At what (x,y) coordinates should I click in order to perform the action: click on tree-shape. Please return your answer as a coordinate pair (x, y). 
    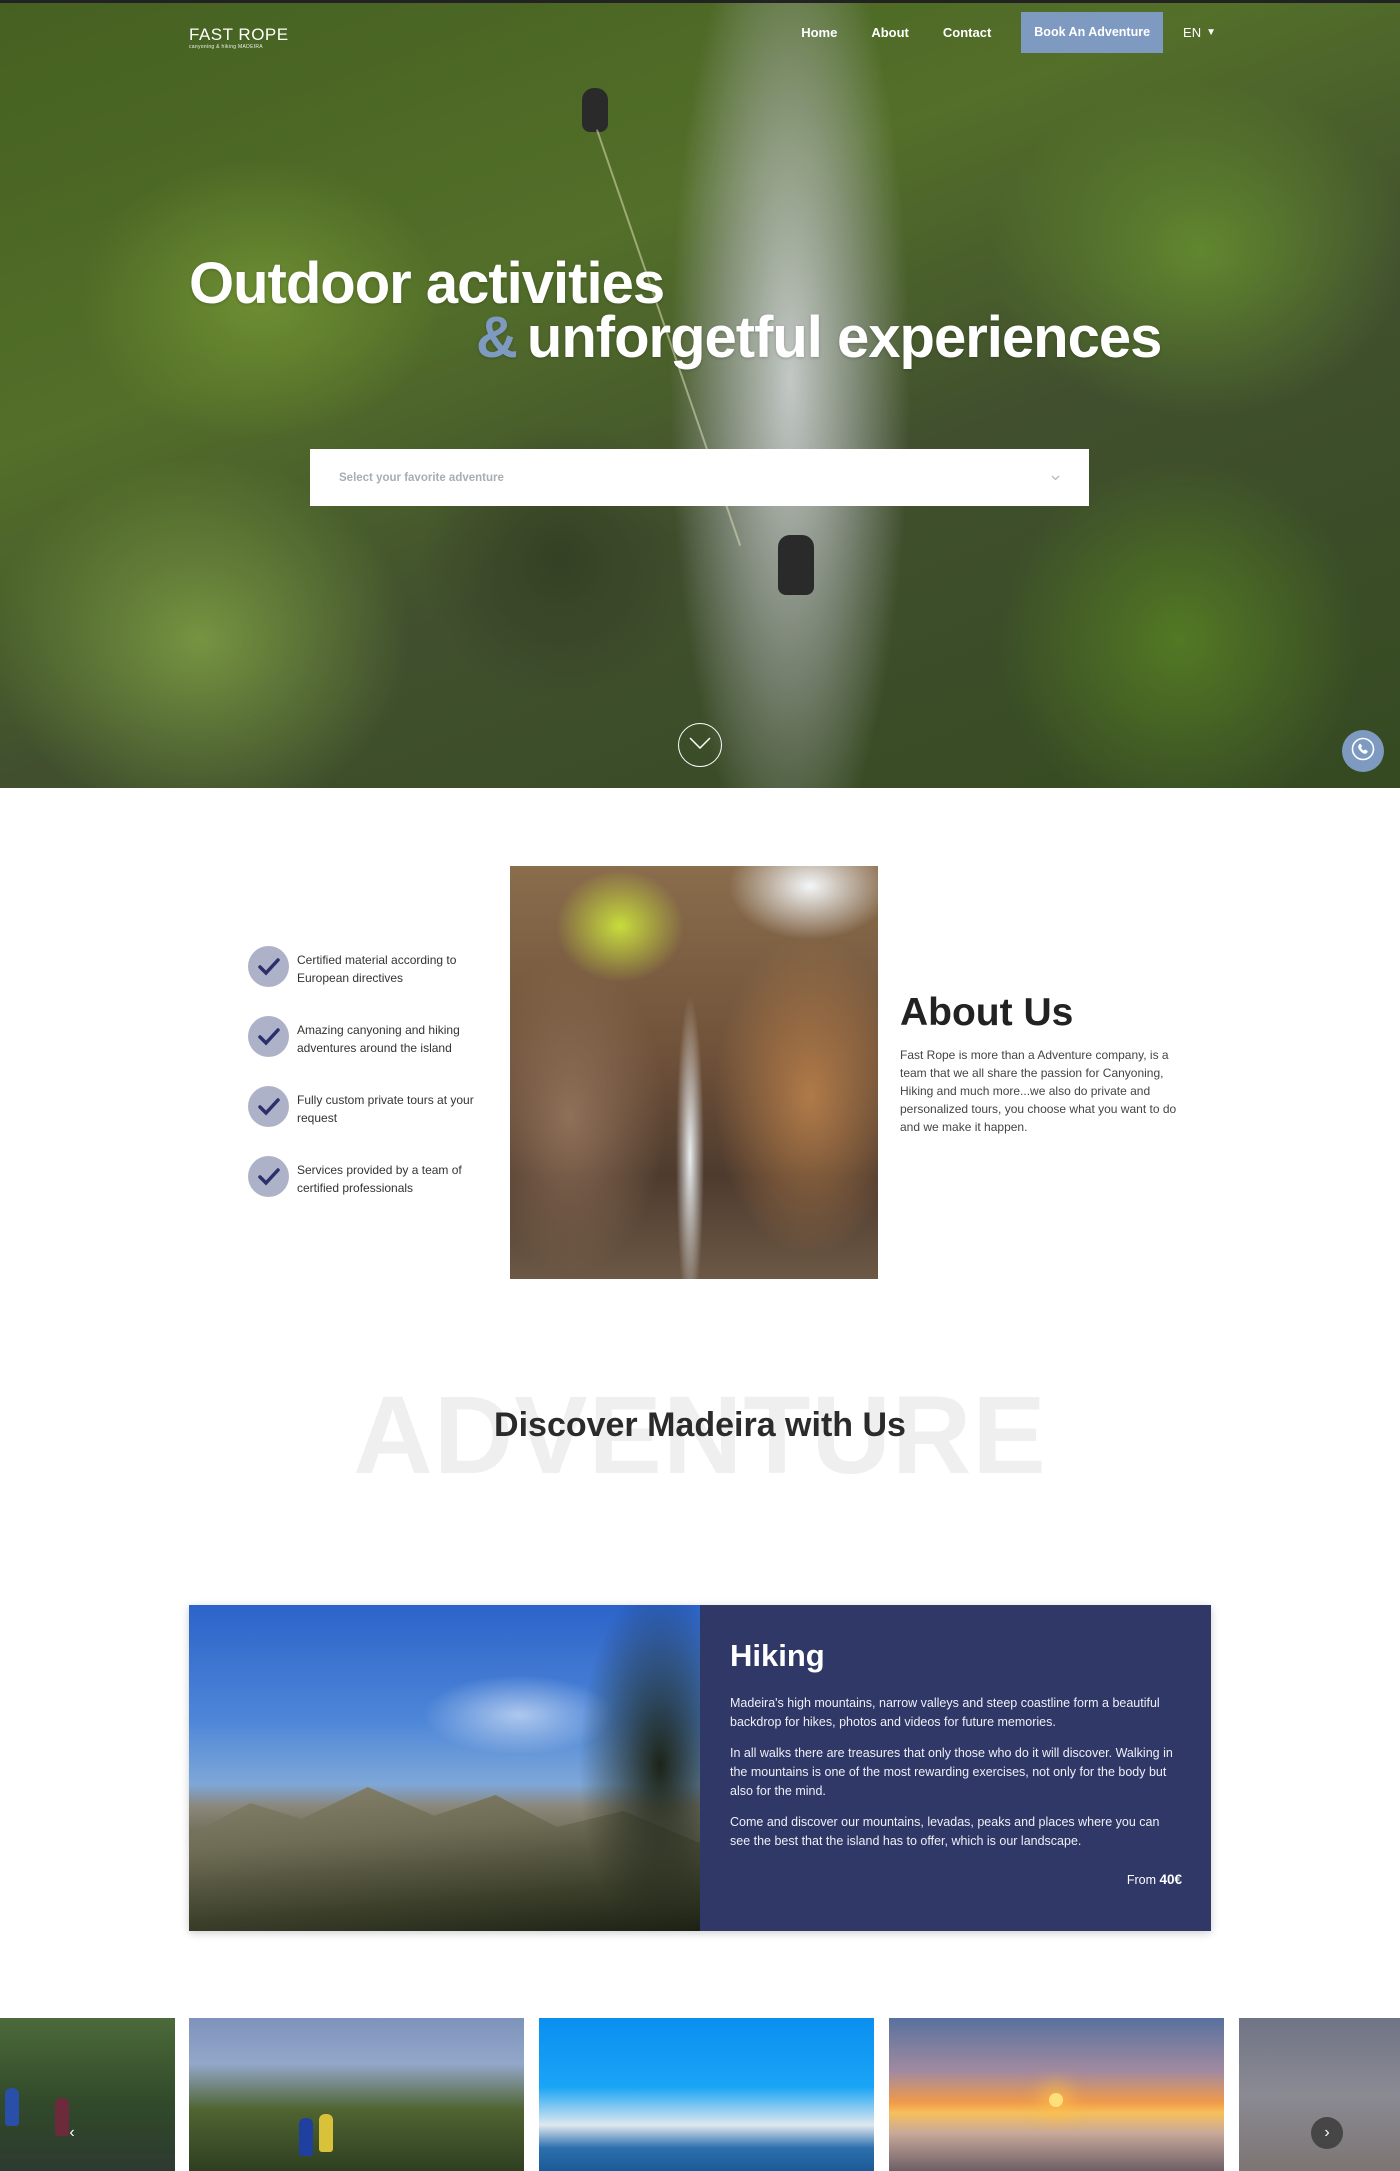
    Looking at the image, I should click on (620, 1768).